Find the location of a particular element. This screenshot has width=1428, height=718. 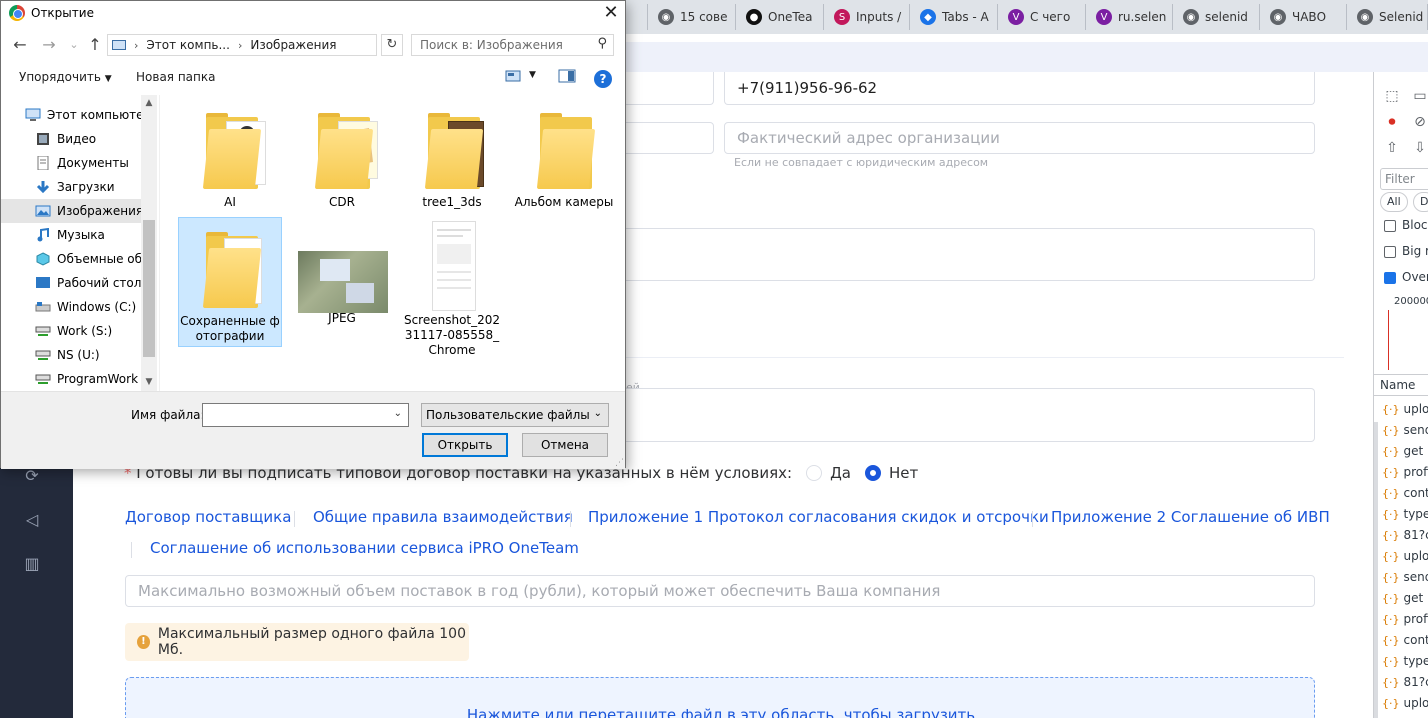

nav-item: Видео is located at coordinates (71, 139).